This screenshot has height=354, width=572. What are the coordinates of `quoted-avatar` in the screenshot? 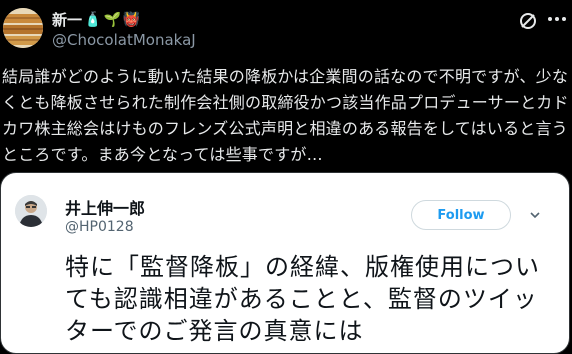 It's located at (31, 211).